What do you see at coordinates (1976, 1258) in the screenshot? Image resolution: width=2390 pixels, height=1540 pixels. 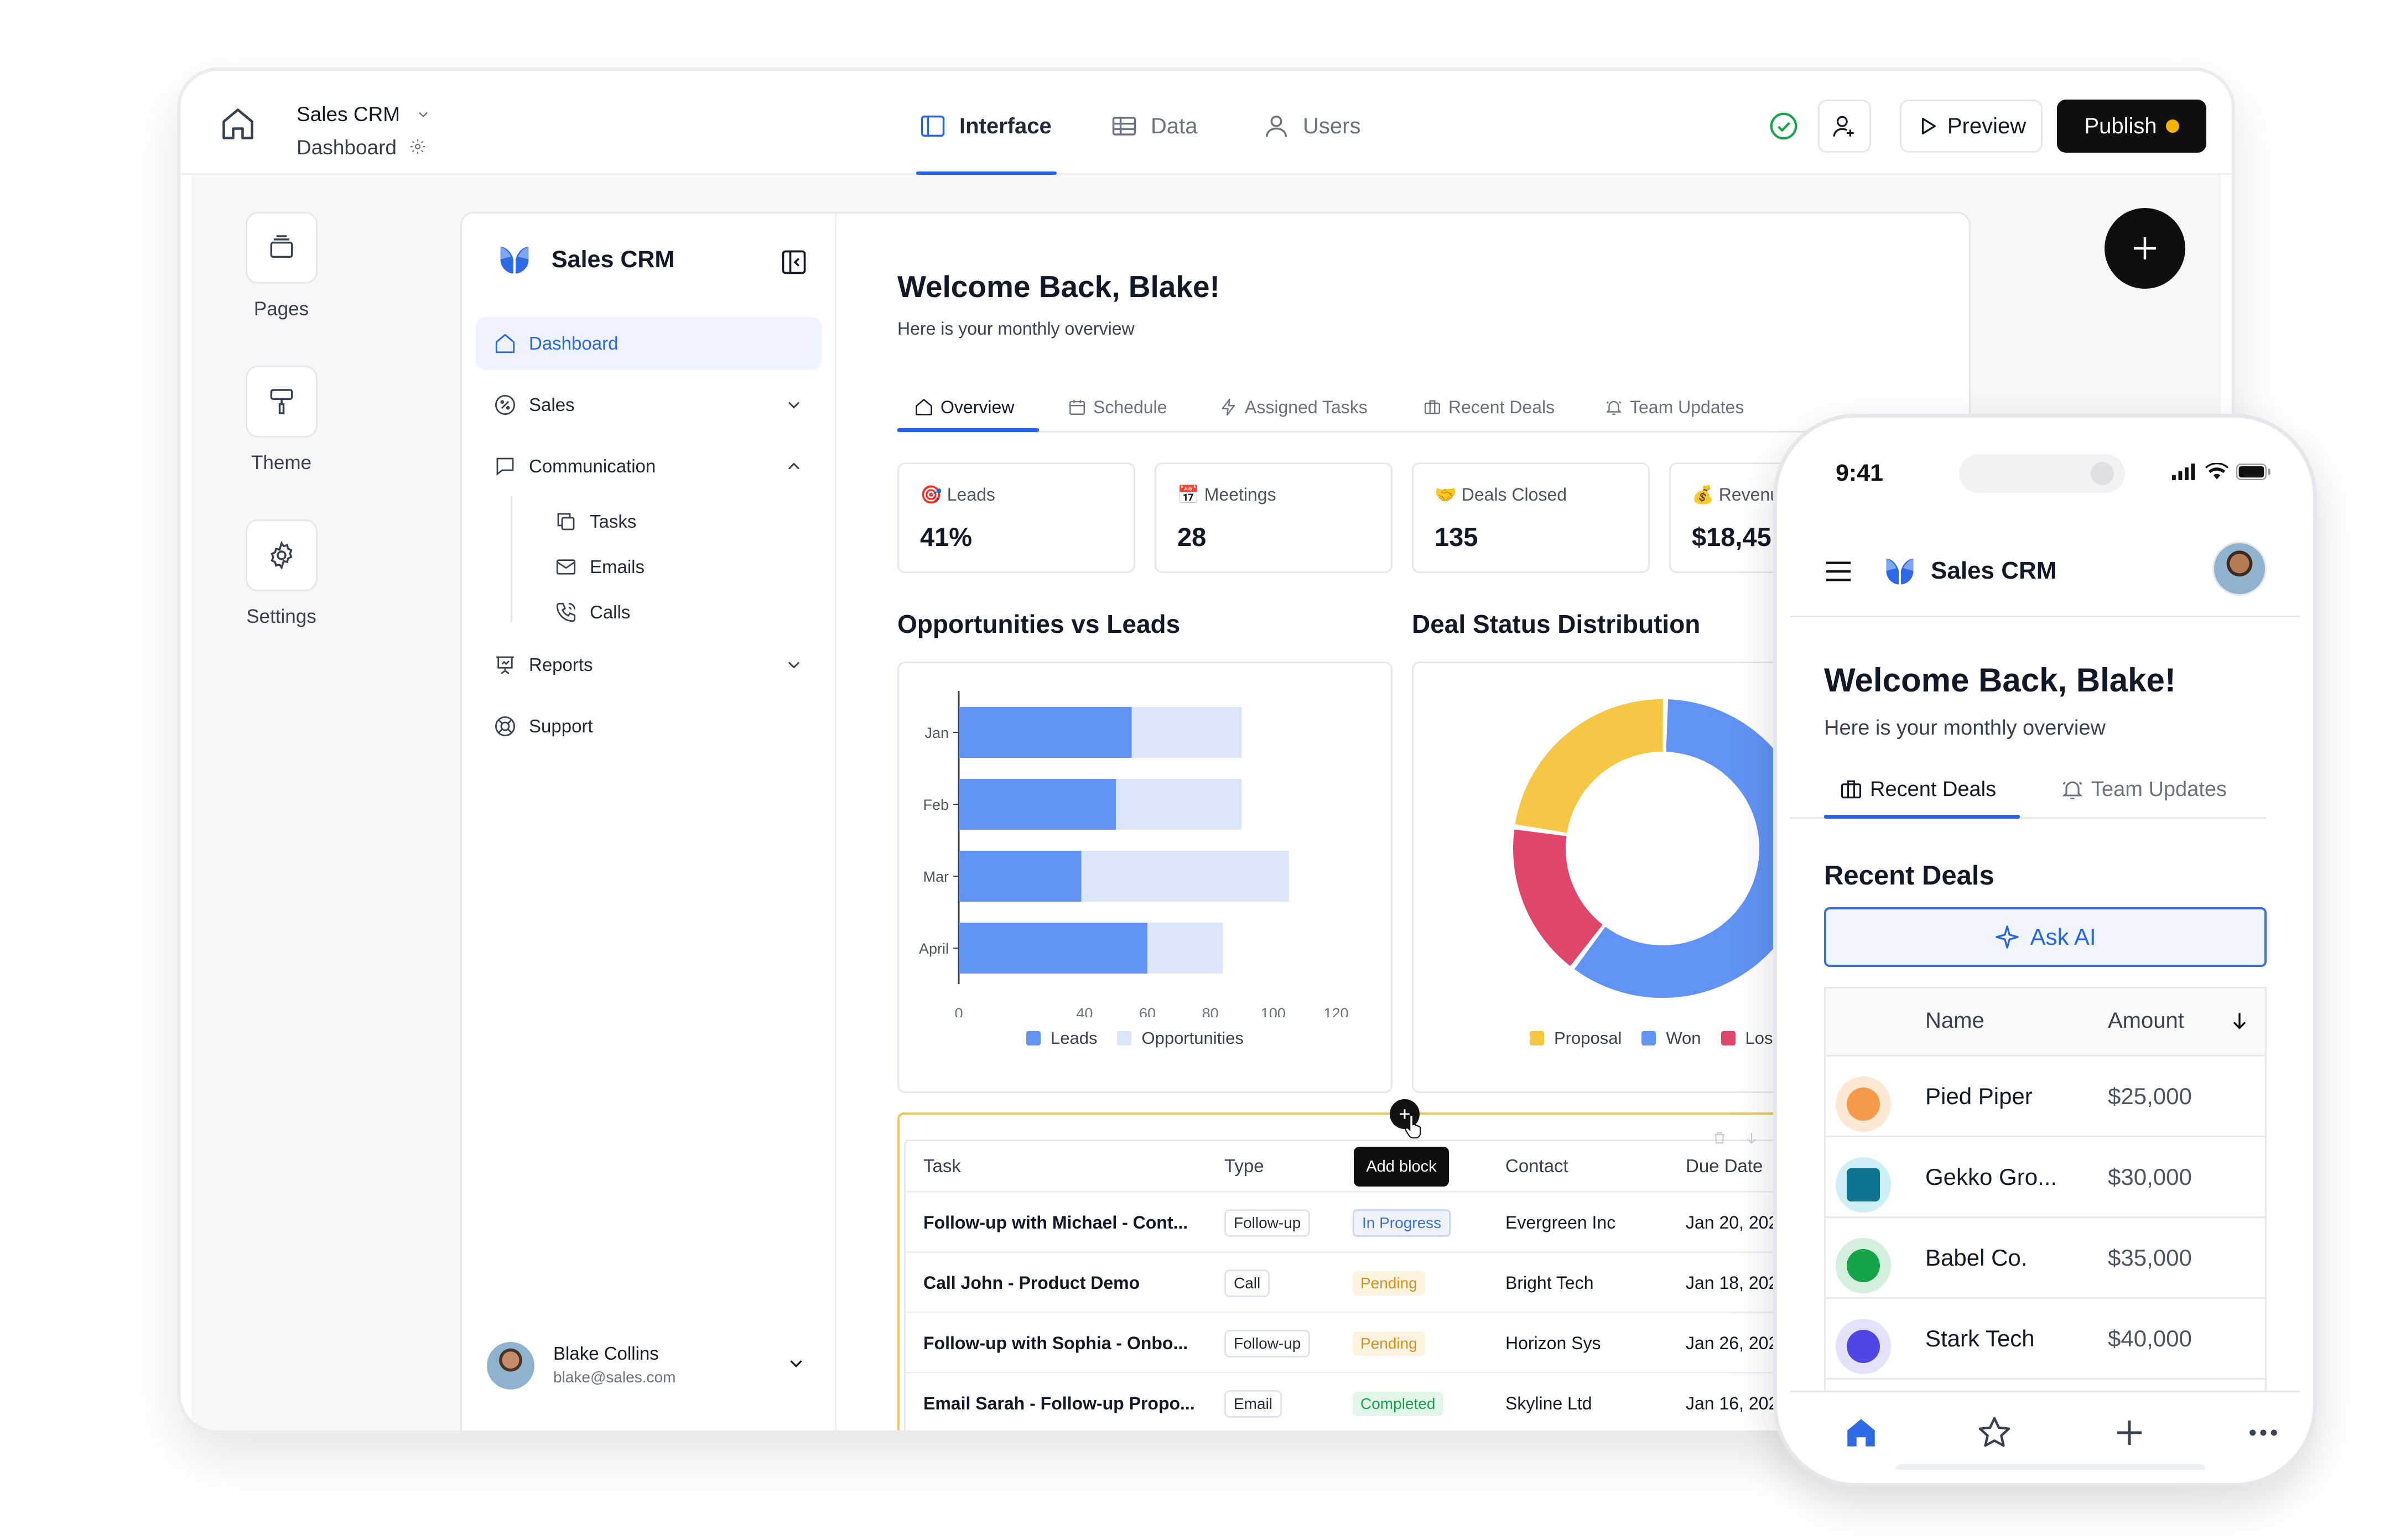 I see `deal-name: Babel Co.` at bounding box center [1976, 1258].